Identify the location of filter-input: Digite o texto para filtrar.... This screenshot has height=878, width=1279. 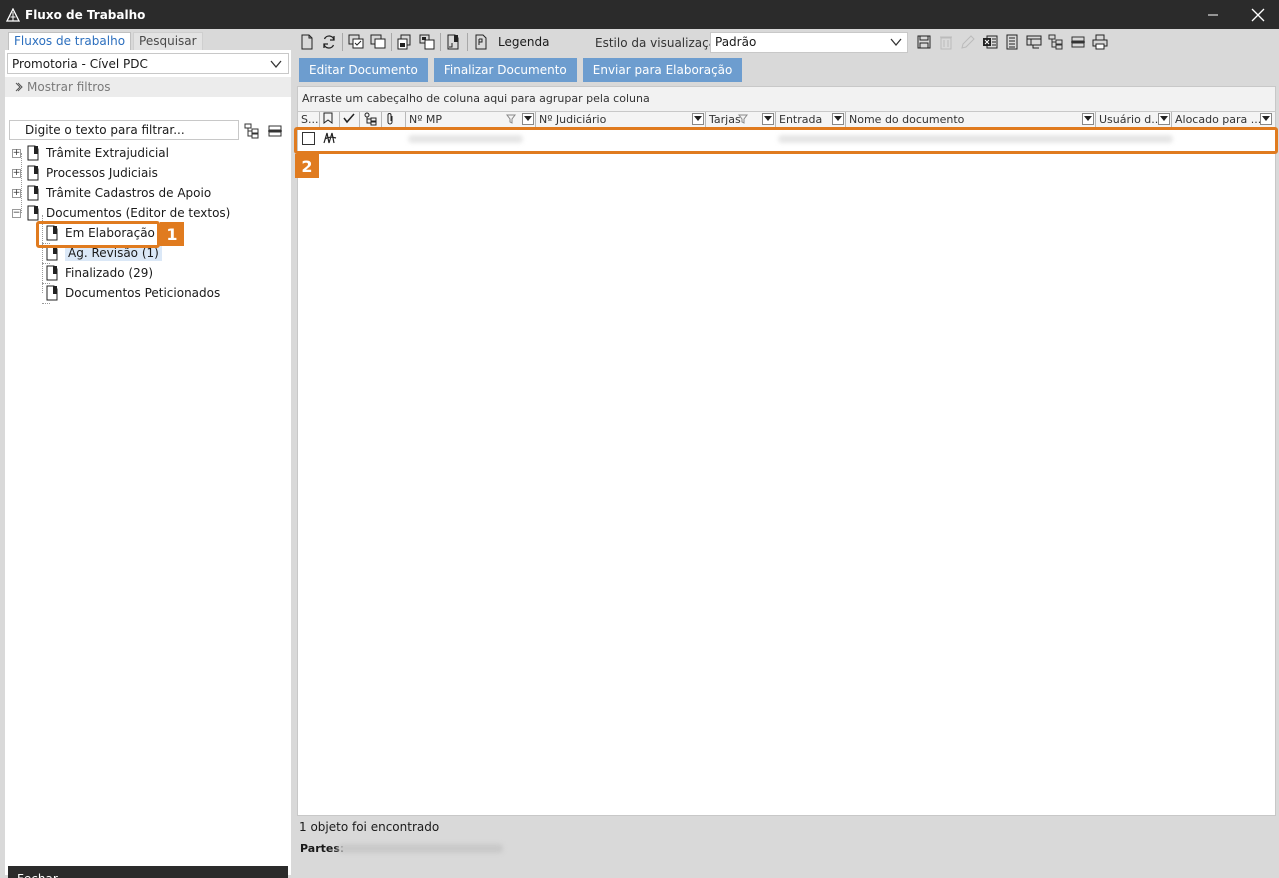
(124, 130).